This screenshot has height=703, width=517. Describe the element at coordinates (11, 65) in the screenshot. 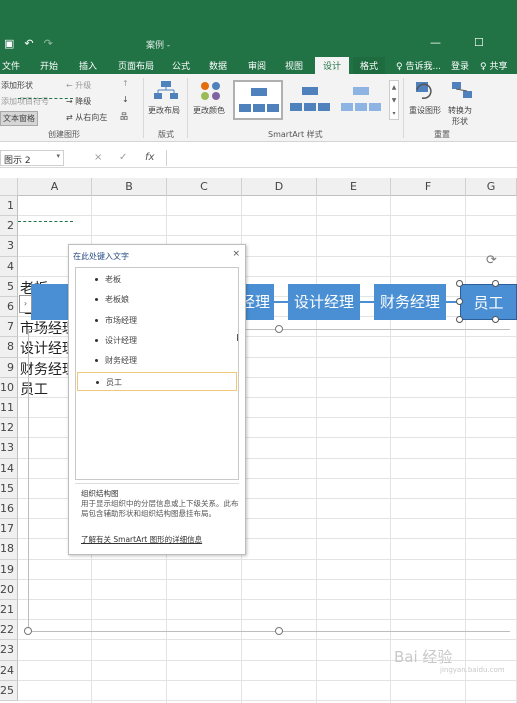

I see `tab-file: 文件` at that location.